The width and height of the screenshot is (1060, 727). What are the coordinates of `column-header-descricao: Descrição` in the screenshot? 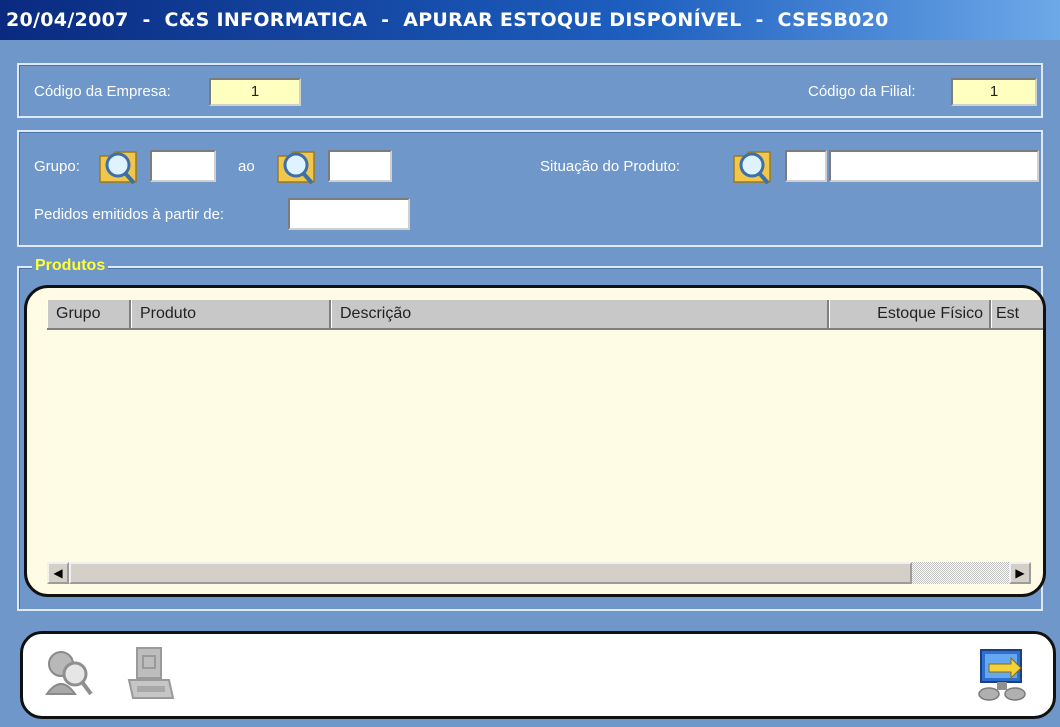 It's located at (580, 314).